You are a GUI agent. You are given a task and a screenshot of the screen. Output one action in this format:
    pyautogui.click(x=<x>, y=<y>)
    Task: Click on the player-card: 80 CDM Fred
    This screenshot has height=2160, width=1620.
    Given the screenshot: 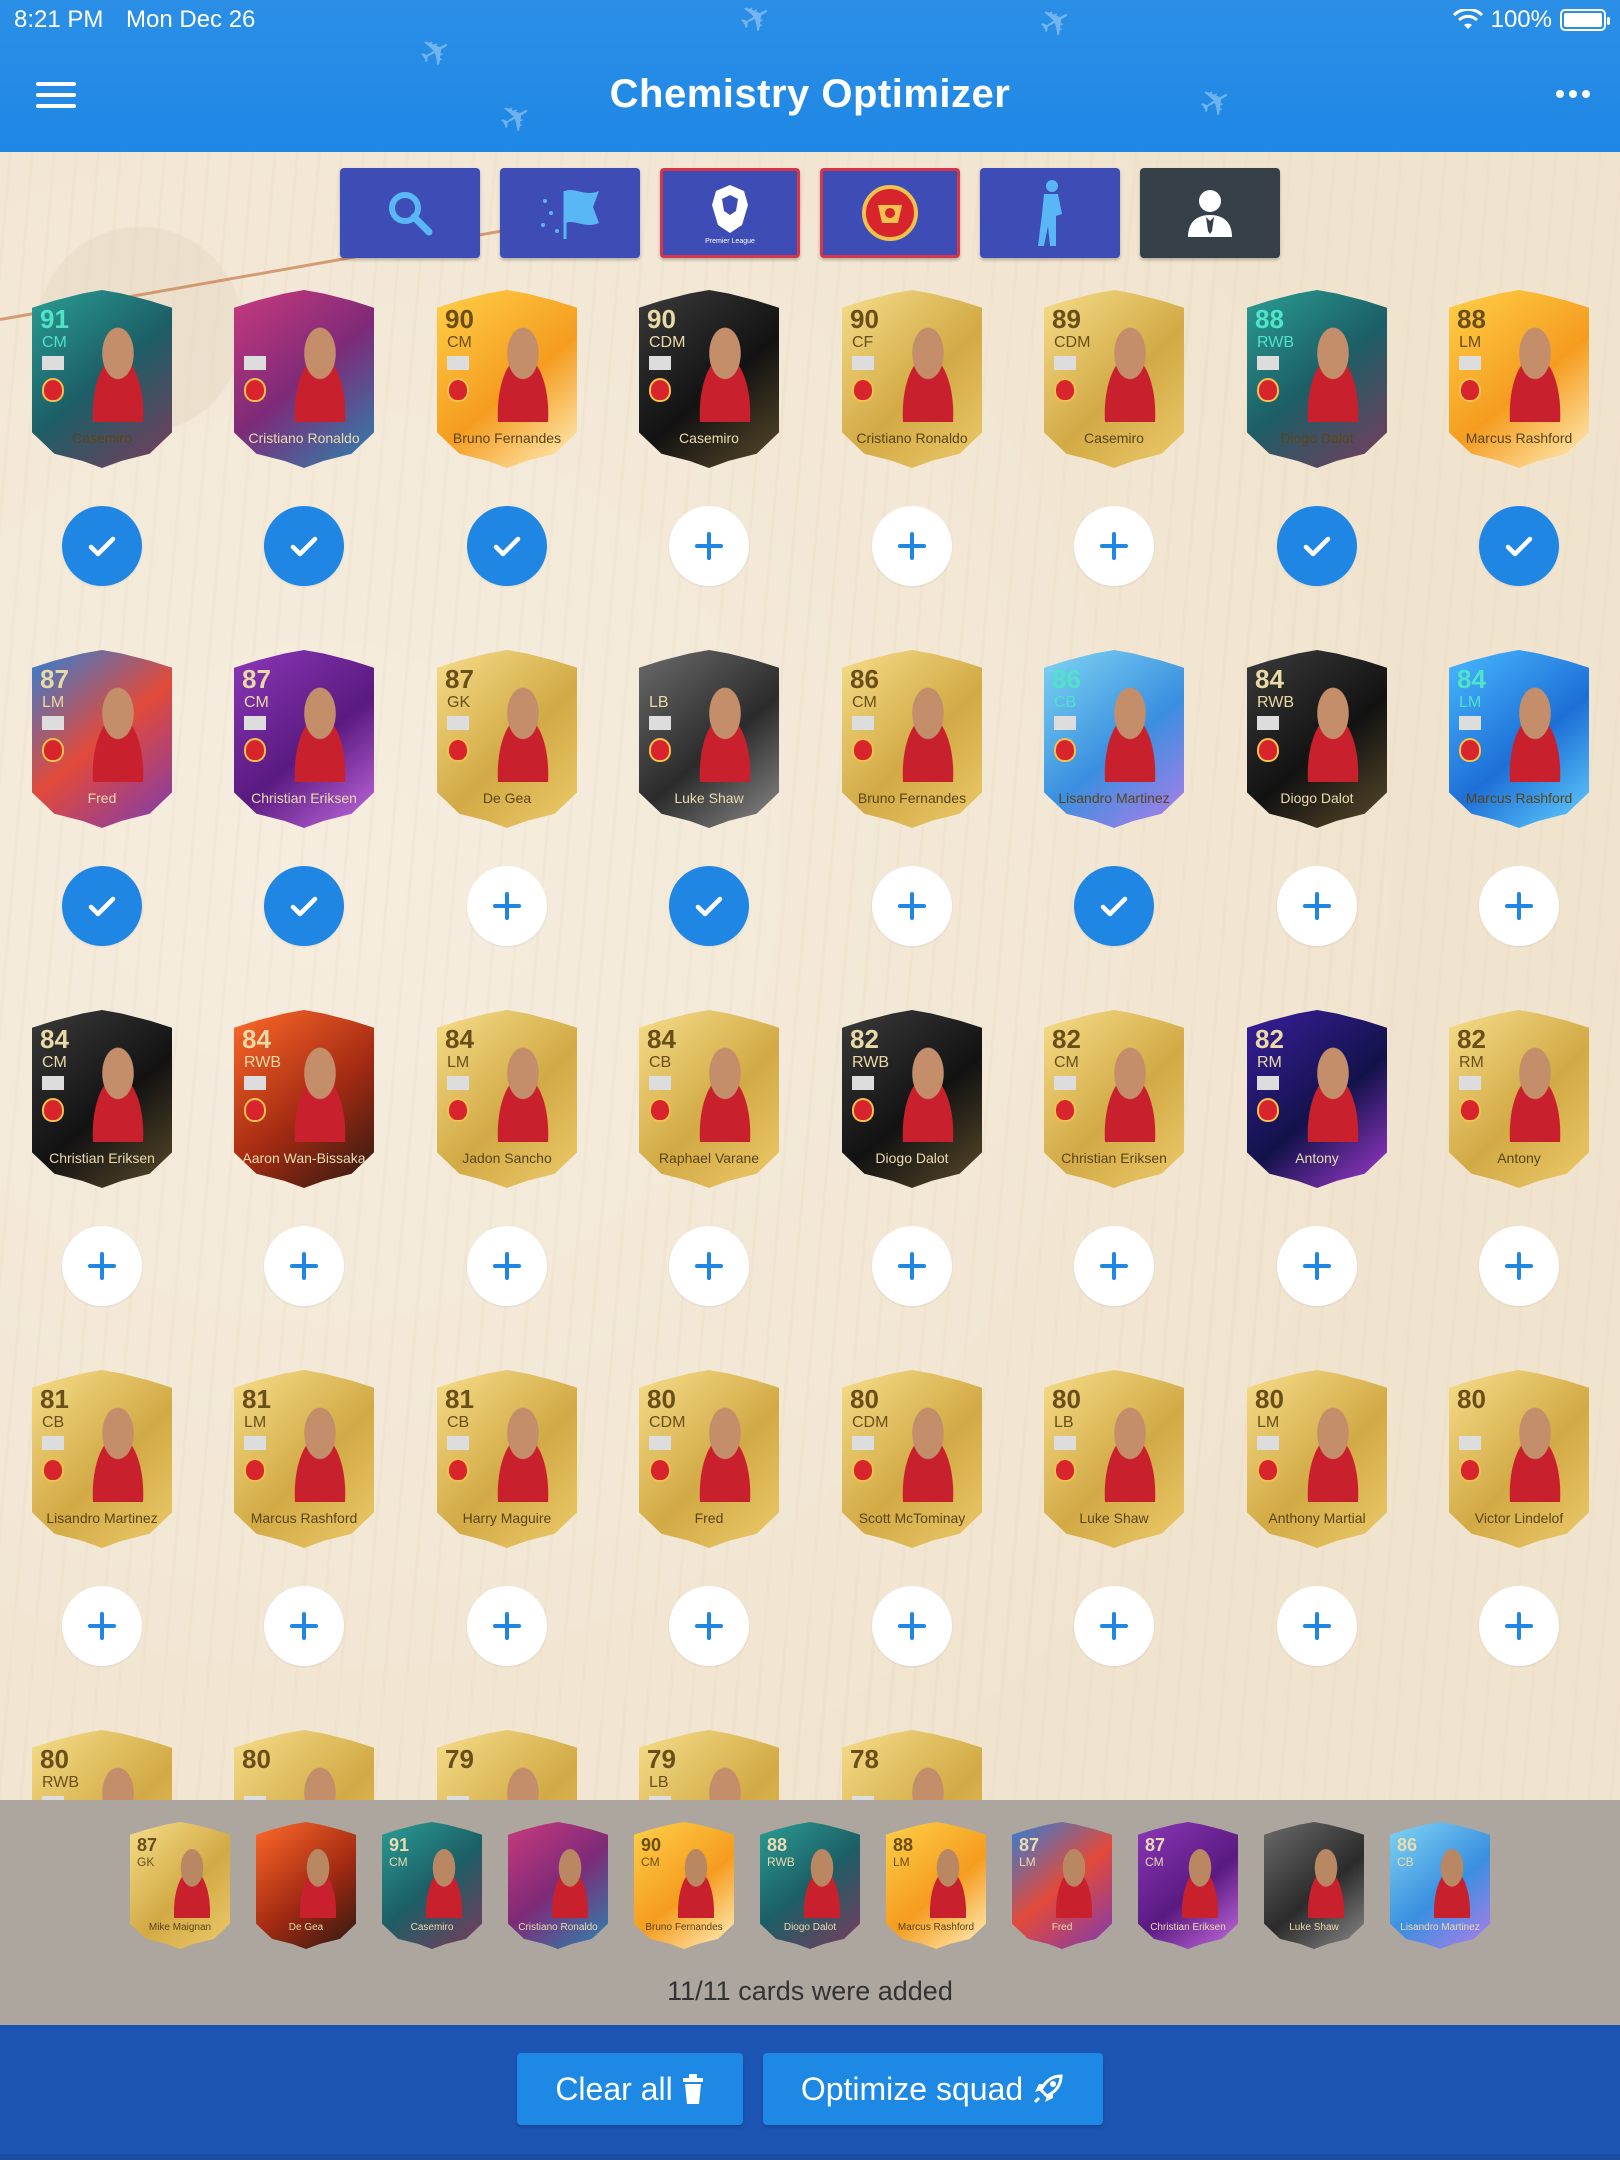 What is the action you would take?
    pyautogui.click(x=709, y=1459)
    